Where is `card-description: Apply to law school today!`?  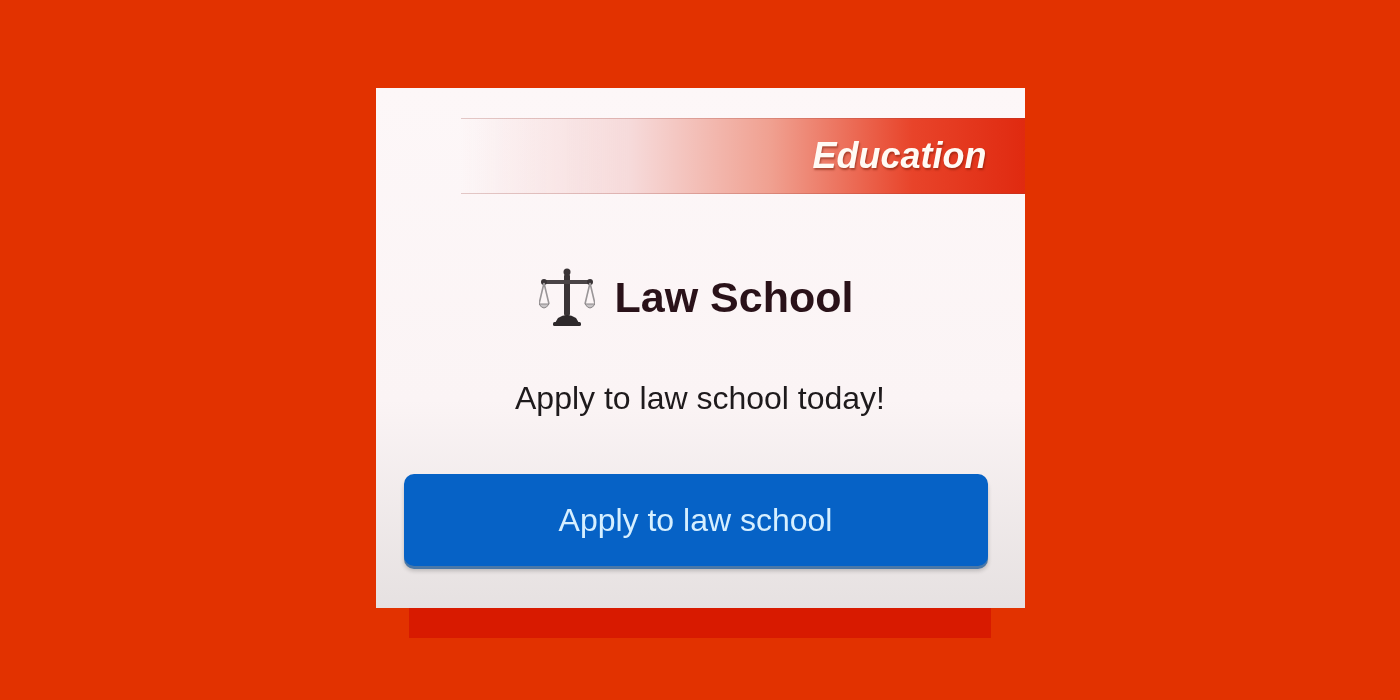
card-description: Apply to law school today! is located at coordinates (700, 398).